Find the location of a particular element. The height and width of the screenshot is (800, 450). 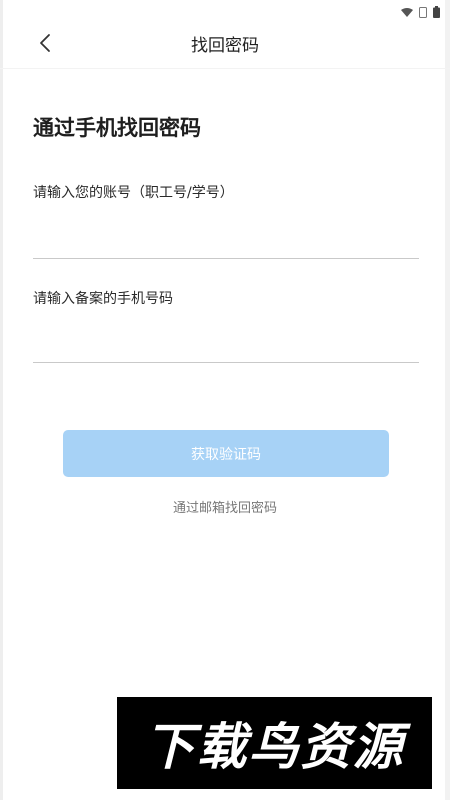

page-title: 找回密码 is located at coordinates (225, 46).